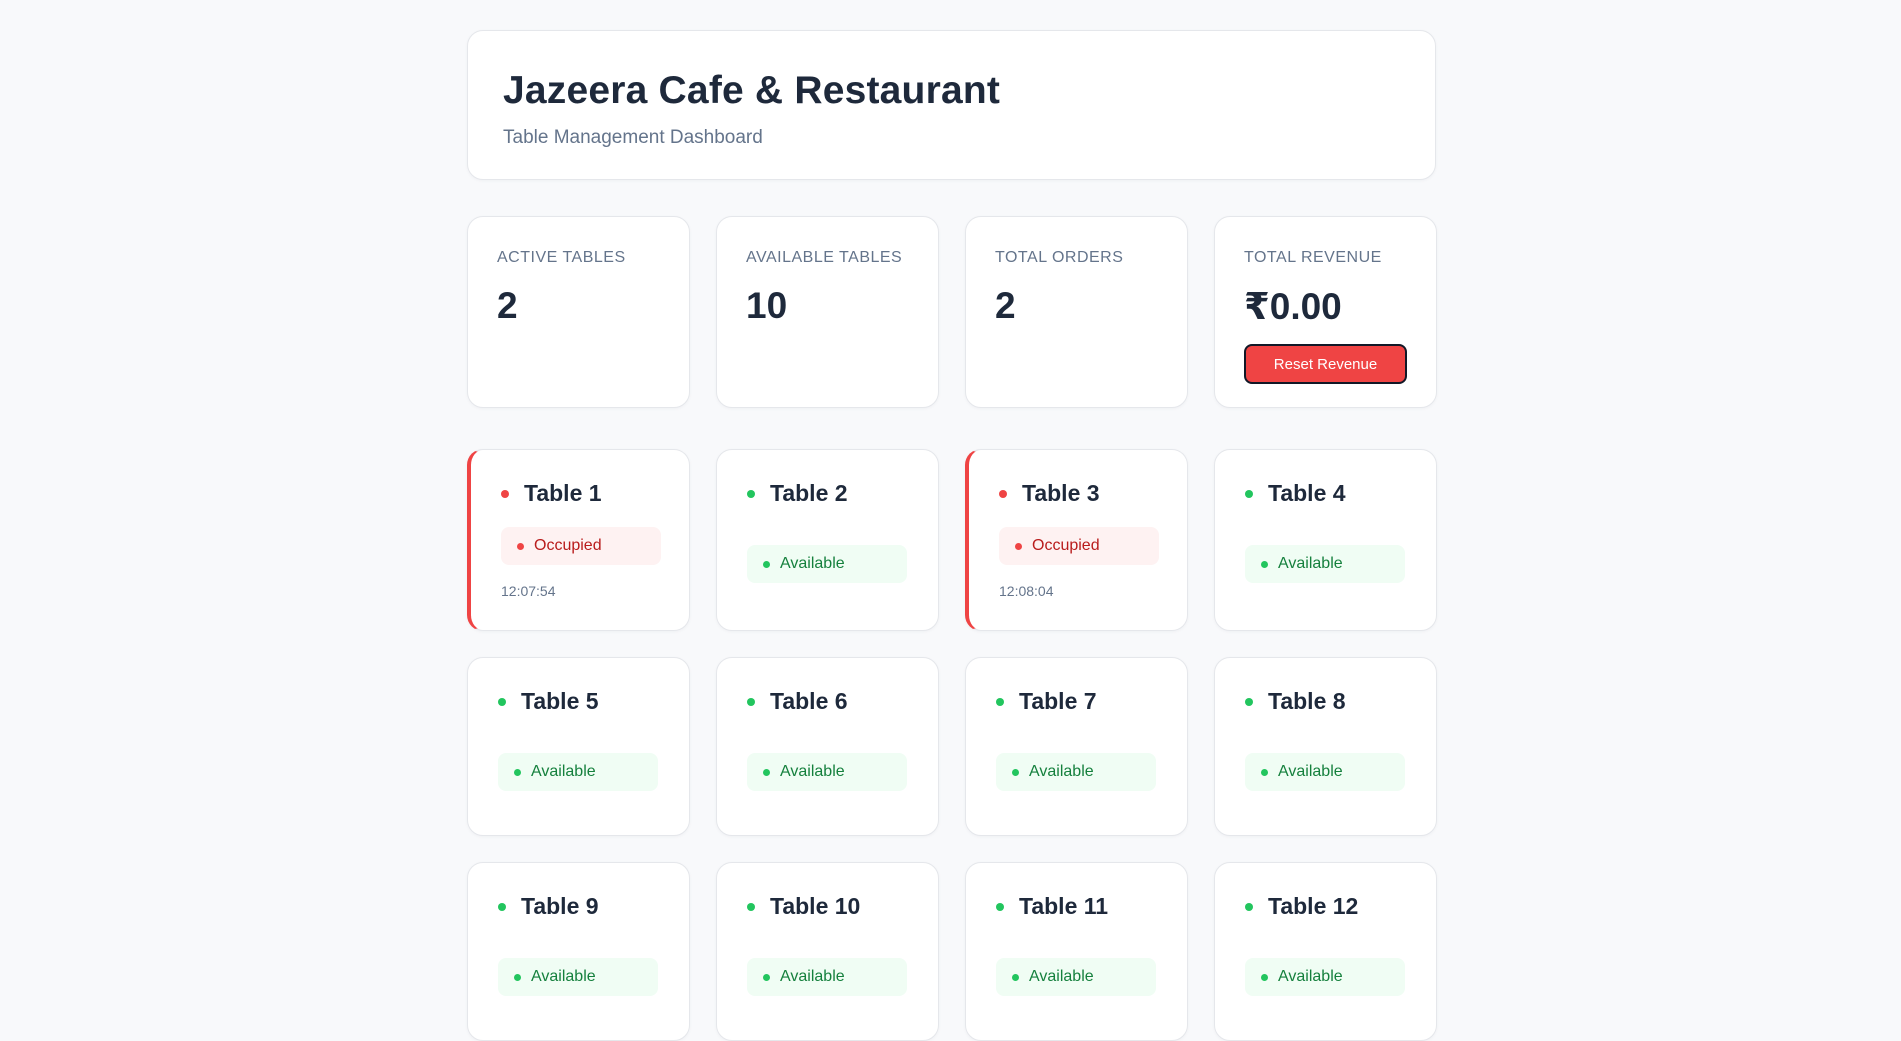 This screenshot has height=1041, width=1901. What do you see at coordinates (560, 701) in the screenshot?
I see `table-name: Table 5` at bounding box center [560, 701].